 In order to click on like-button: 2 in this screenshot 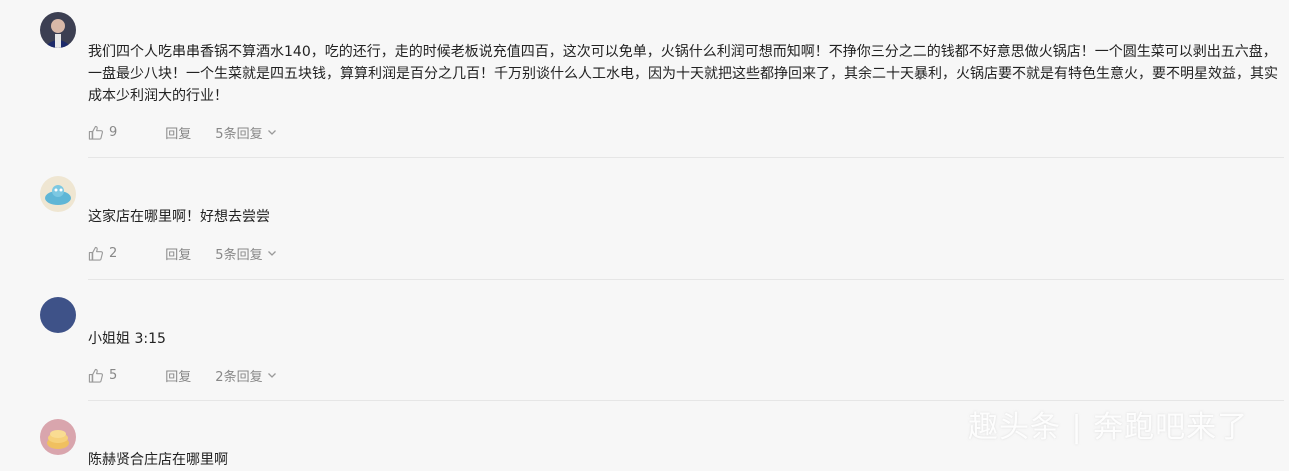, I will do `click(102, 253)`.